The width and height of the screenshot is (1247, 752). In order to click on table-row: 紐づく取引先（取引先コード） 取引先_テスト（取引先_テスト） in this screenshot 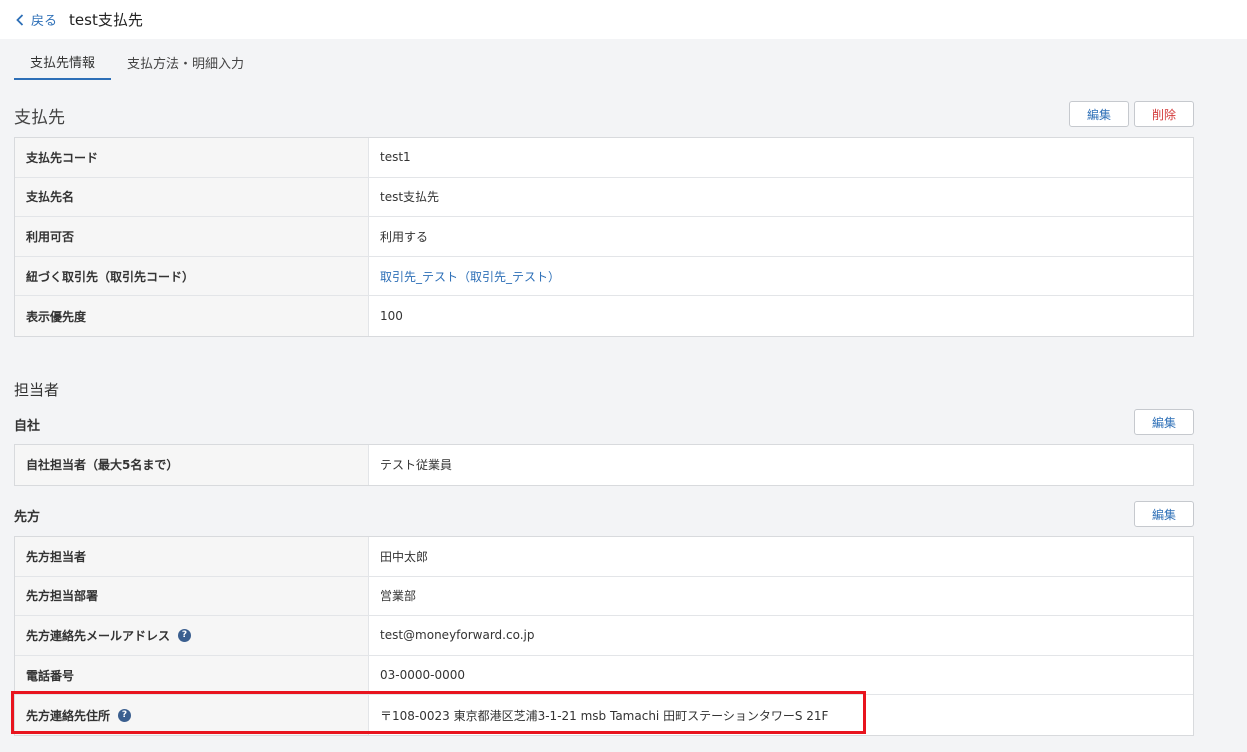, I will do `click(604, 276)`.